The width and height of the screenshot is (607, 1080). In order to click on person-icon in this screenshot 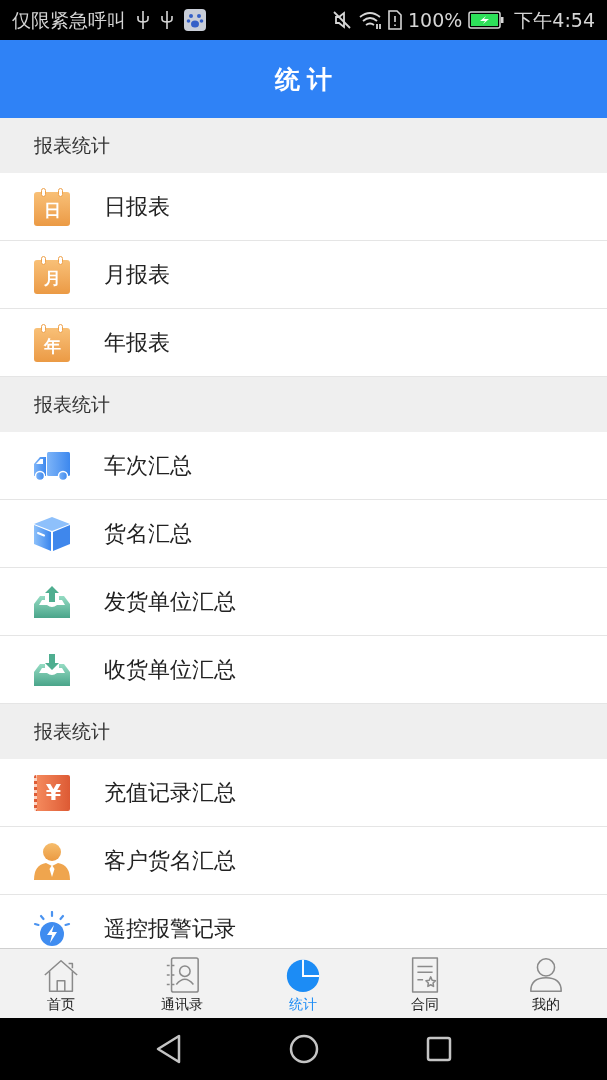, I will do `click(52, 860)`.